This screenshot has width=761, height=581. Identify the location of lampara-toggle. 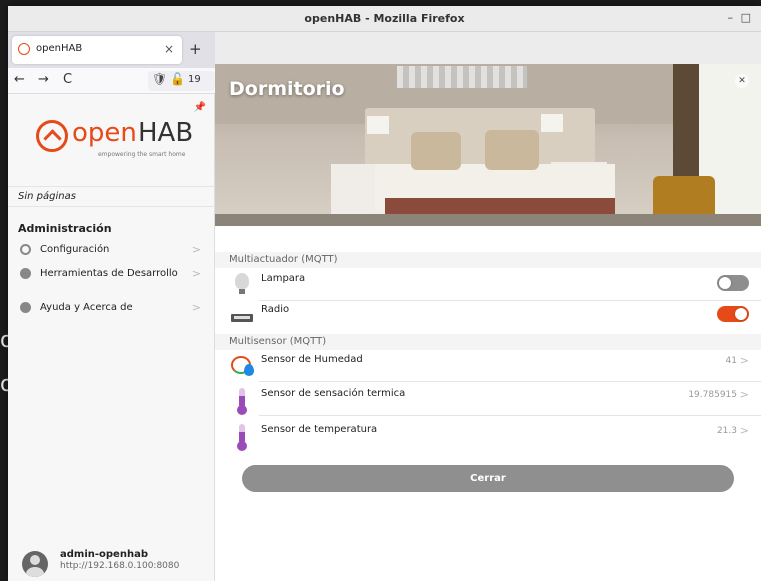
(733, 283).